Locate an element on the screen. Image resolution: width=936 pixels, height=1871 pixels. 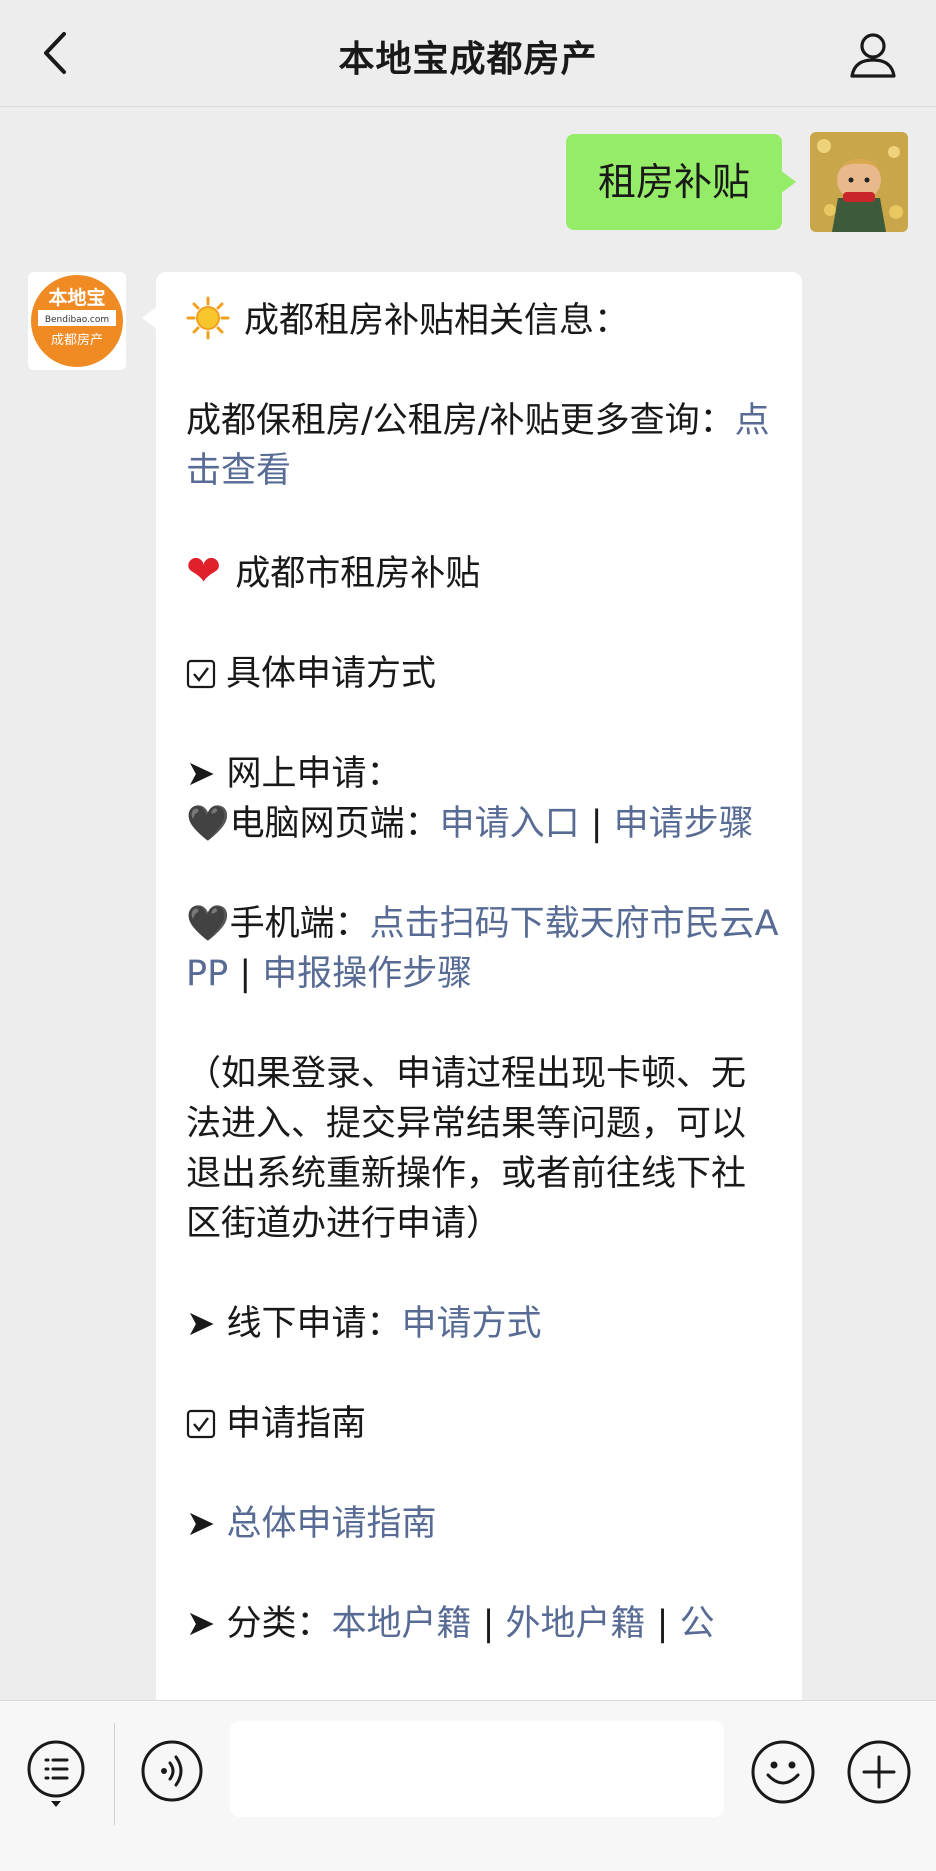
category-line: ➤ 分类：本地户籍 | 外地户籍 | 公 is located at coordinates (450, 1624).